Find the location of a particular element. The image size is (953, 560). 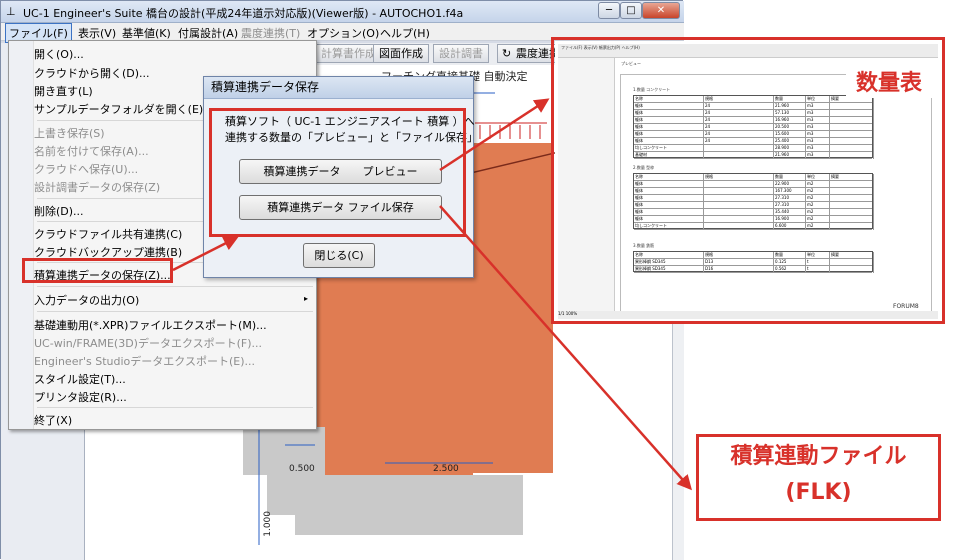

arrow-menu-to-dialog is located at coordinates (205, 254).